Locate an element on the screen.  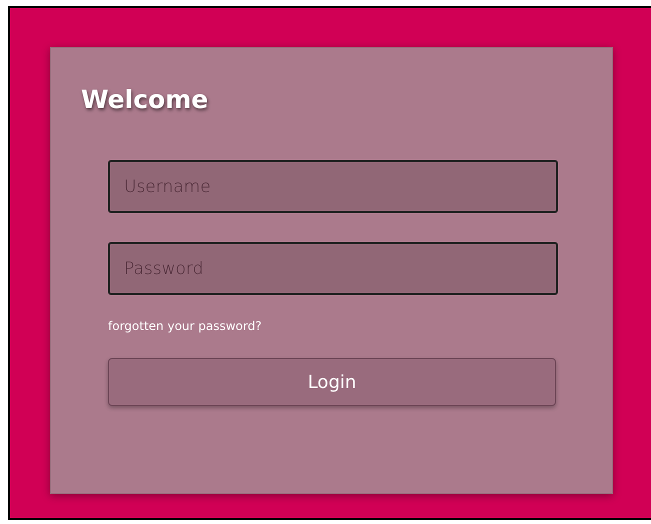
input-field: Username is located at coordinates (333, 186).